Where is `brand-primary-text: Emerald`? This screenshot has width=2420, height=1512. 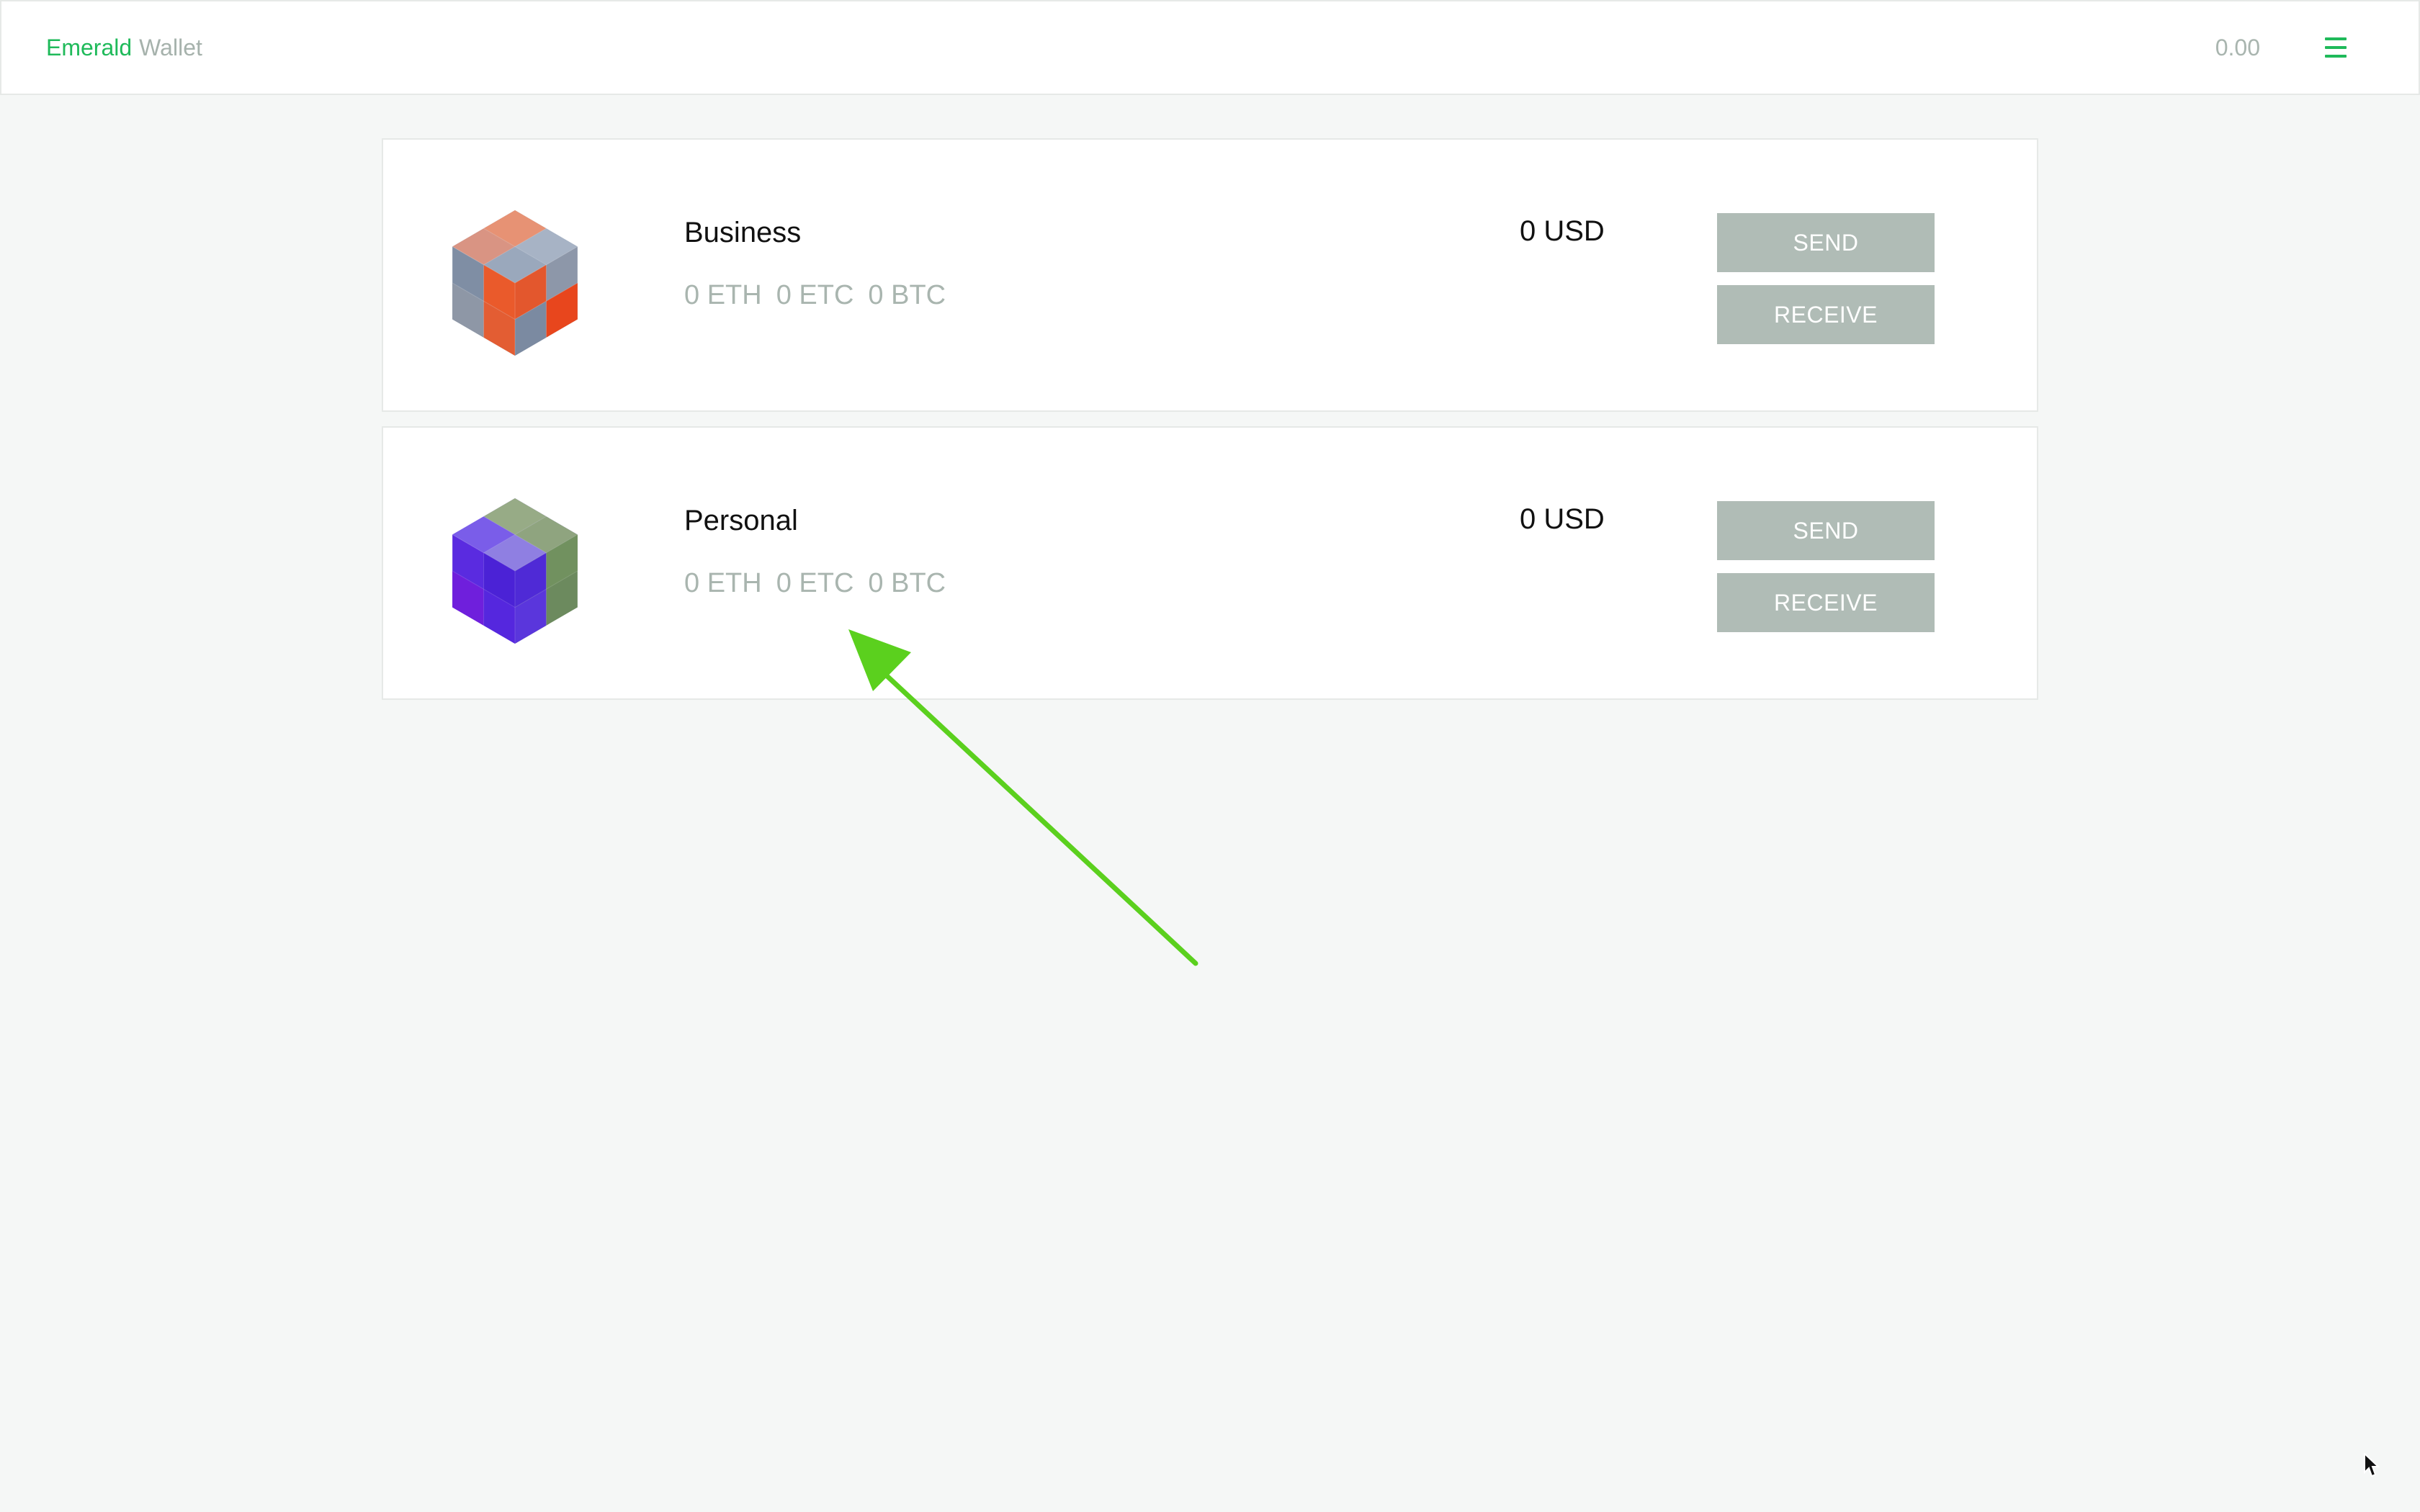
brand-primary-text: Emerald is located at coordinates (89, 47).